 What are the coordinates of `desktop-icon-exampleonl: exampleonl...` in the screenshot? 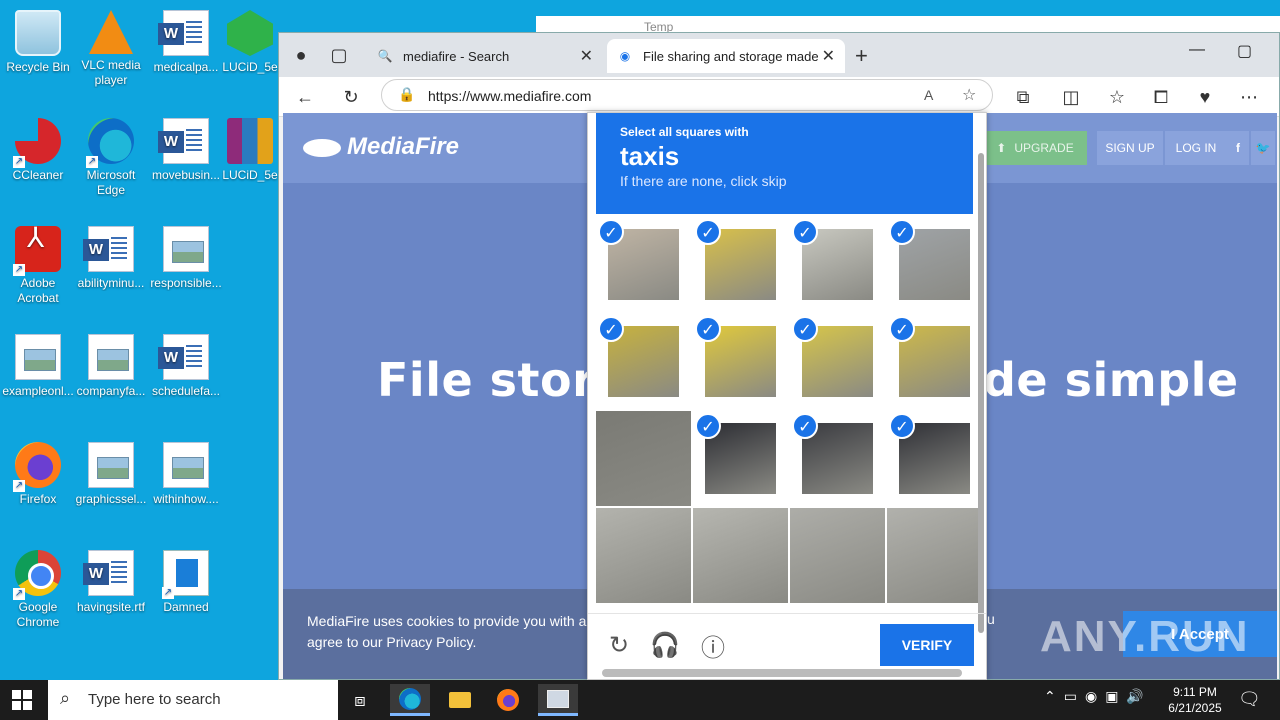 It's located at (38, 363).